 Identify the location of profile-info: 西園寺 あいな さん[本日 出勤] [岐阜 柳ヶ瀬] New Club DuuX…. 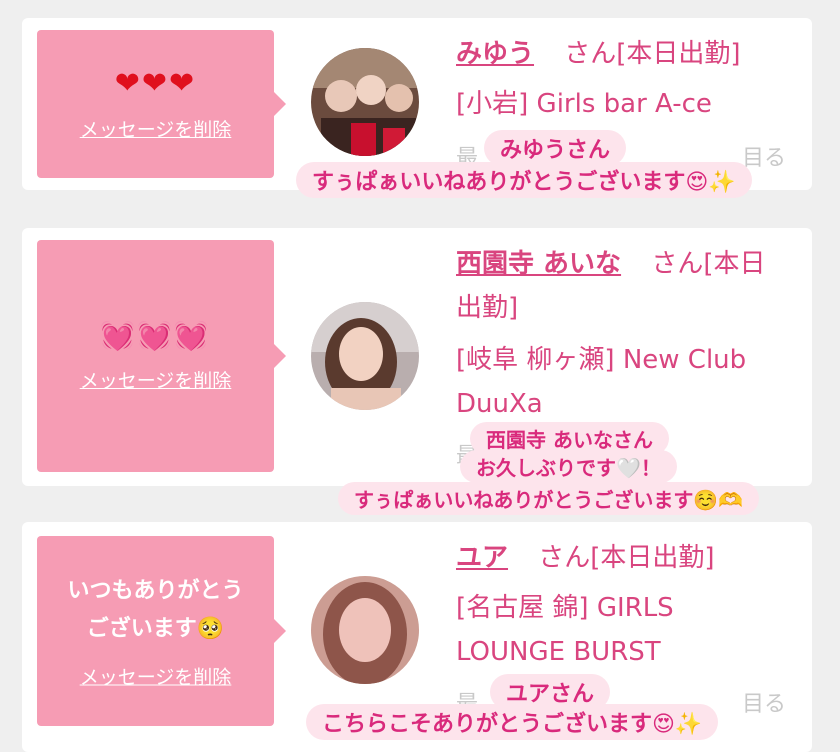
(626, 334).